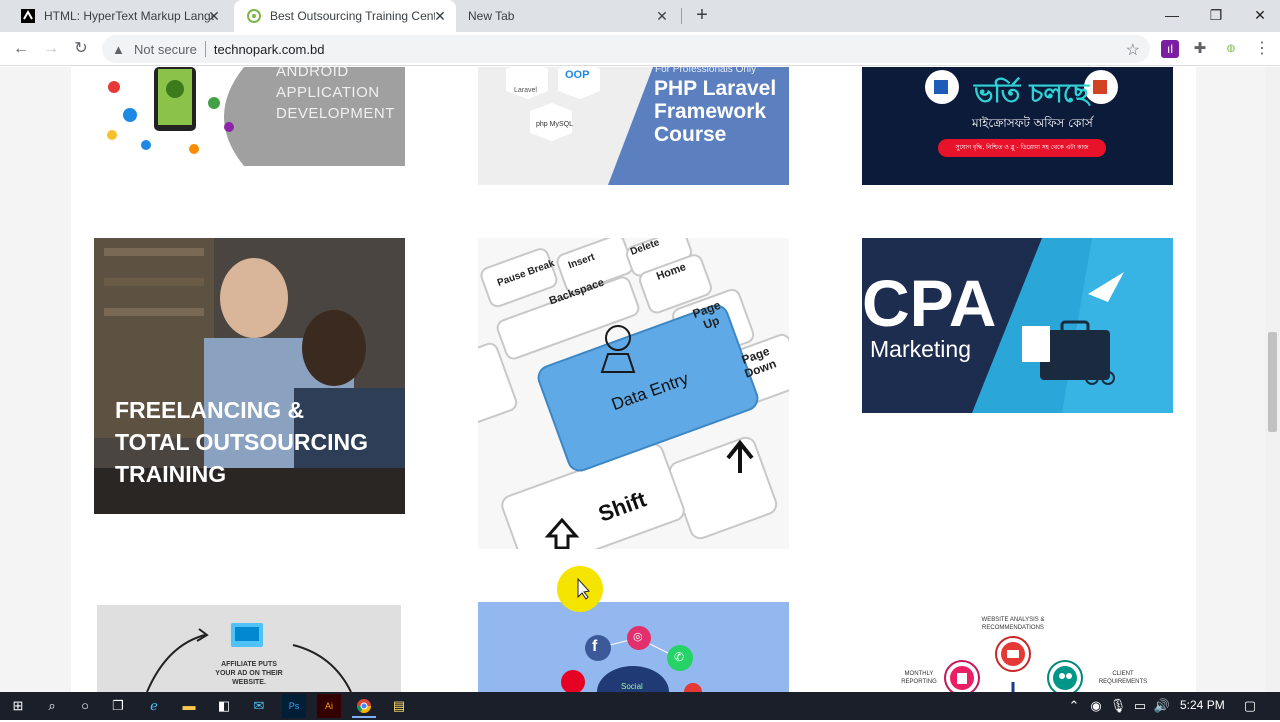  Describe the element at coordinates (577, 75) in the screenshot. I see `tag-oop: OOP` at that location.